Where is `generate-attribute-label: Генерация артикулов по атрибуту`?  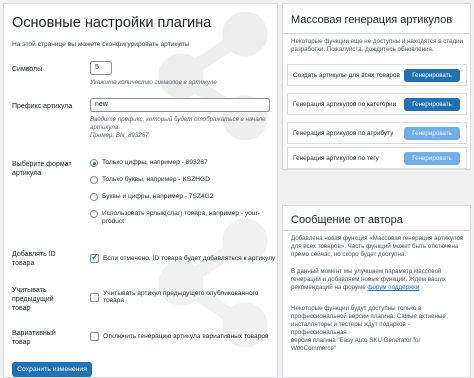
generate-attribute-label: Генерация артикулов по атрибуту is located at coordinates (343, 133).